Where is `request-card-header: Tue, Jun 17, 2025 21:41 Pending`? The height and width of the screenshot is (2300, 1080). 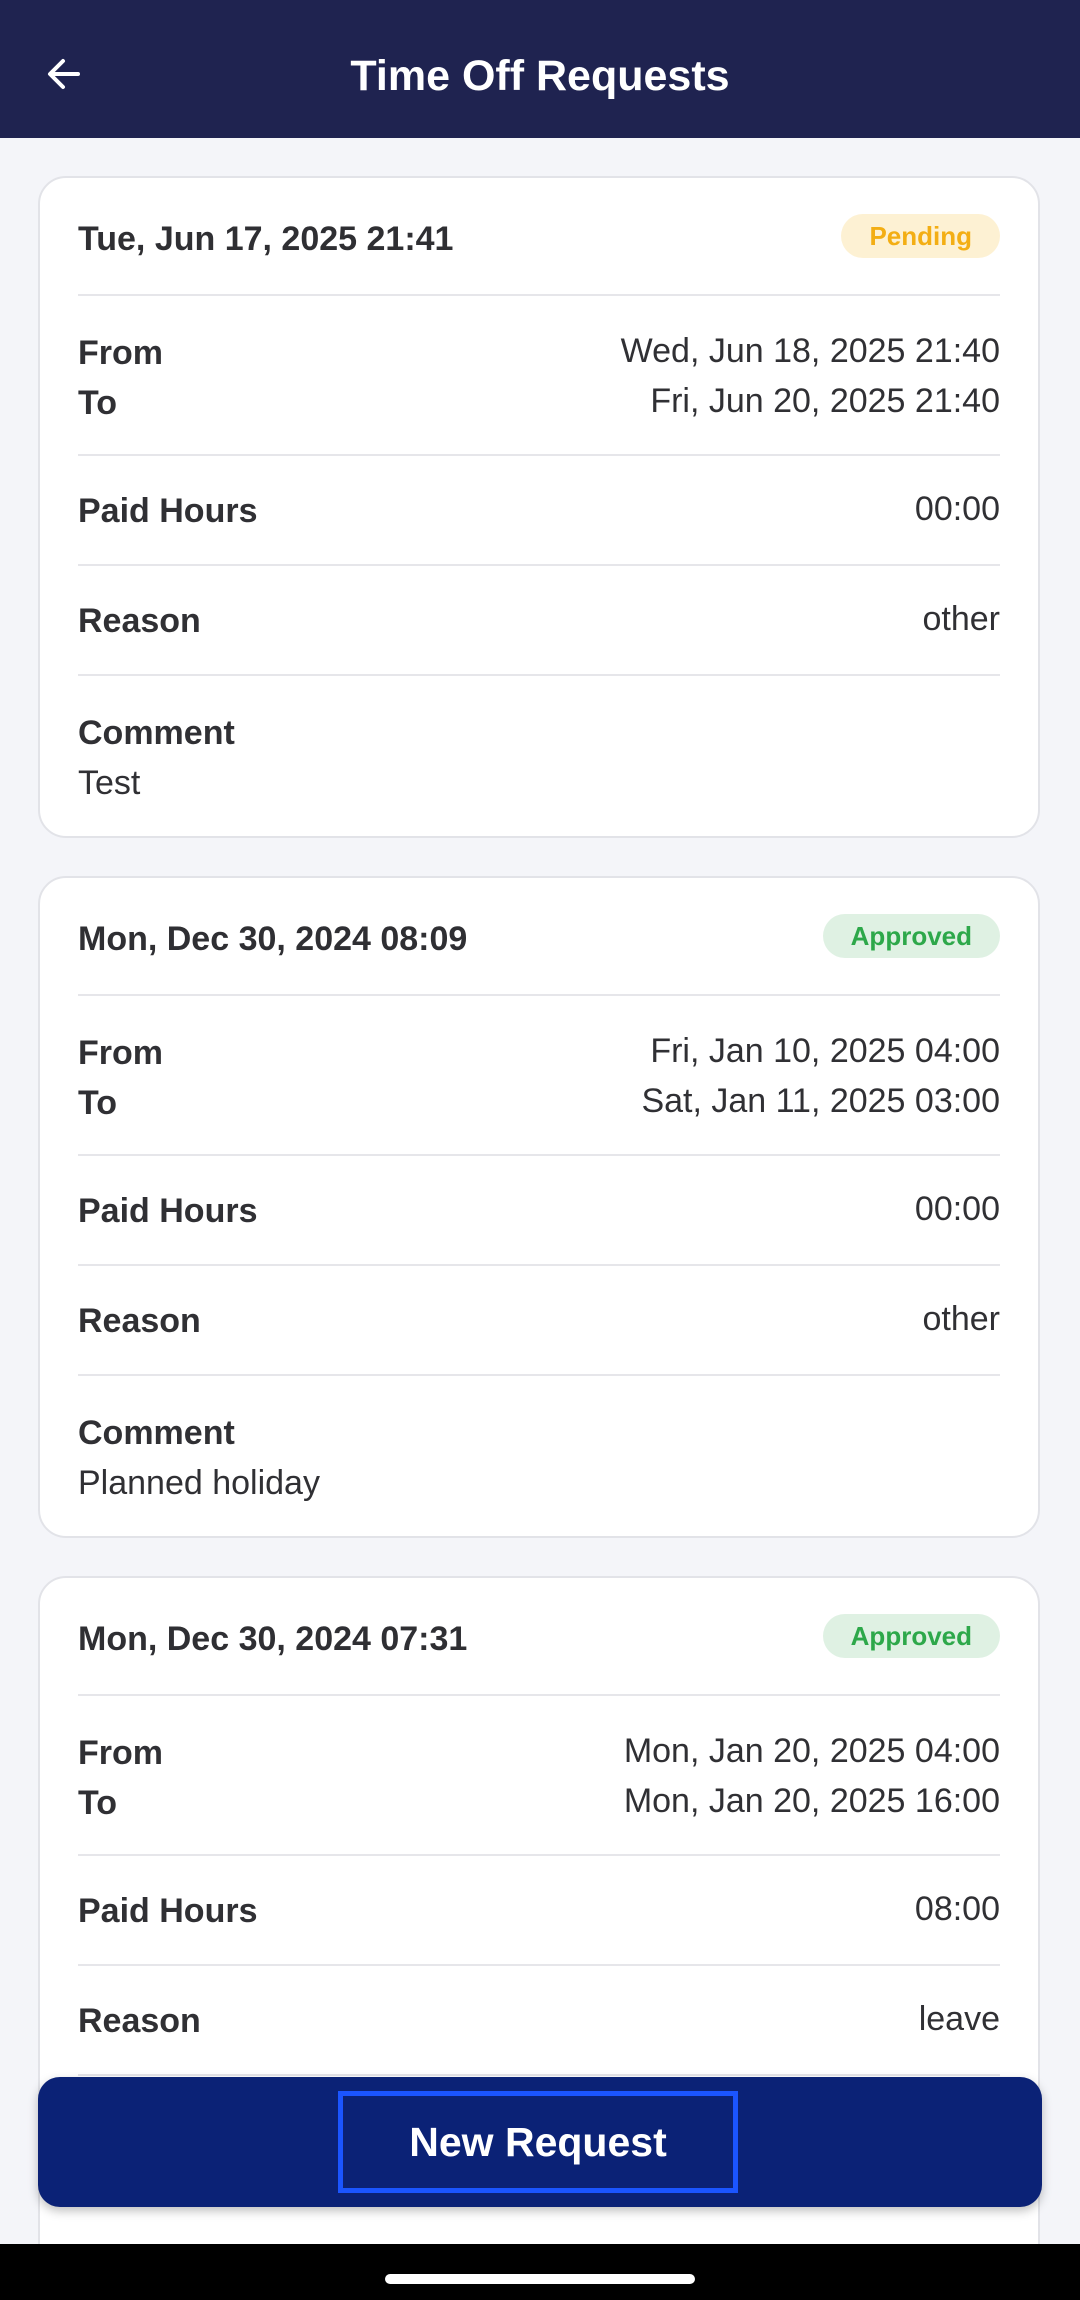
request-card-header: Tue, Jun 17, 2025 21:41 Pending is located at coordinates (539, 237).